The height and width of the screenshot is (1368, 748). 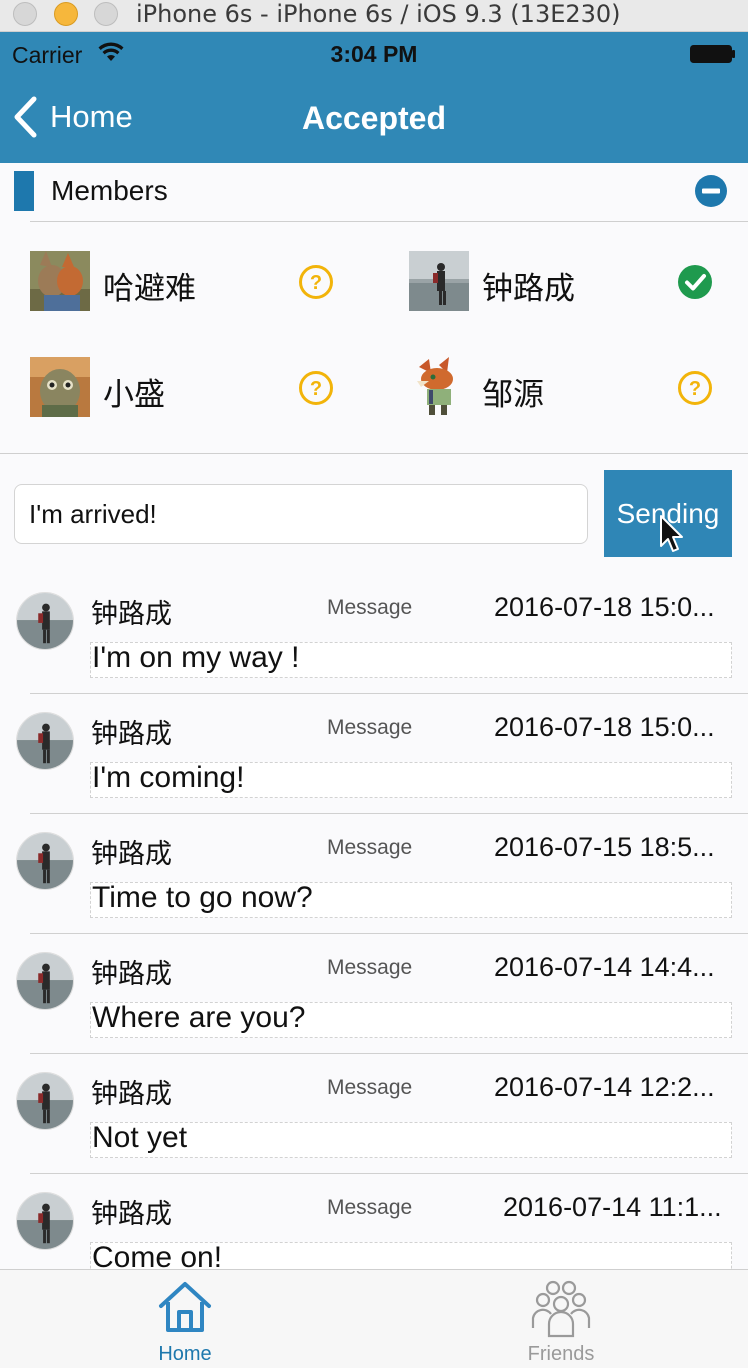 What do you see at coordinates (185, 388) in the screenshot?
I see `member-item: 小盛 ?` at bounding box center [185, 388].